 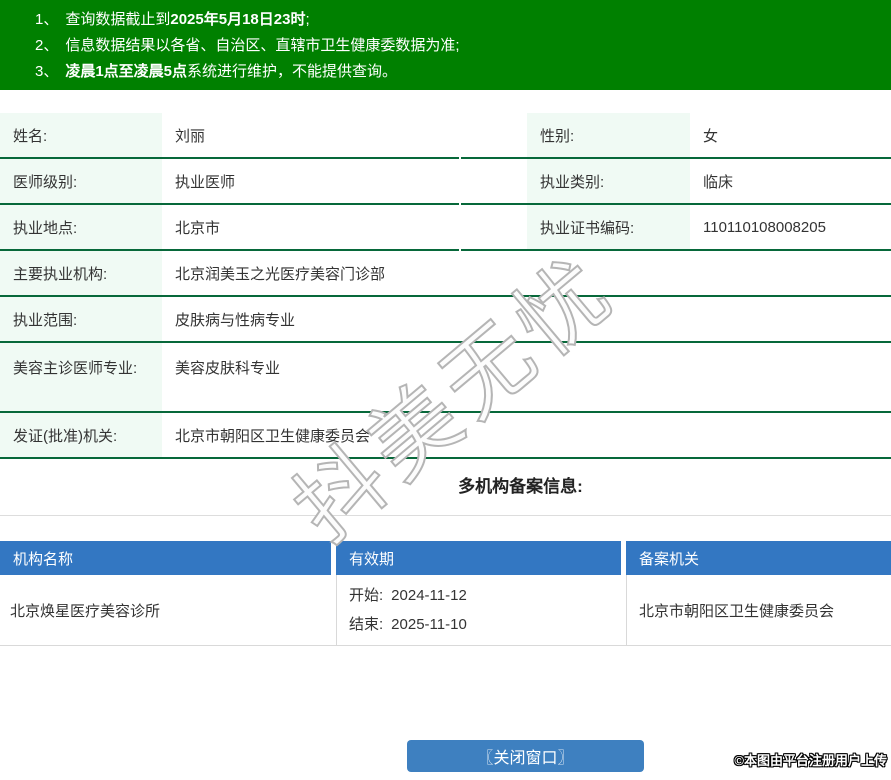 What do you see at coordinates (292, 71) in the screenshot?
I see `notice-text: 系统进行维护，不能提供查询。` at bounding box center [292, 71].